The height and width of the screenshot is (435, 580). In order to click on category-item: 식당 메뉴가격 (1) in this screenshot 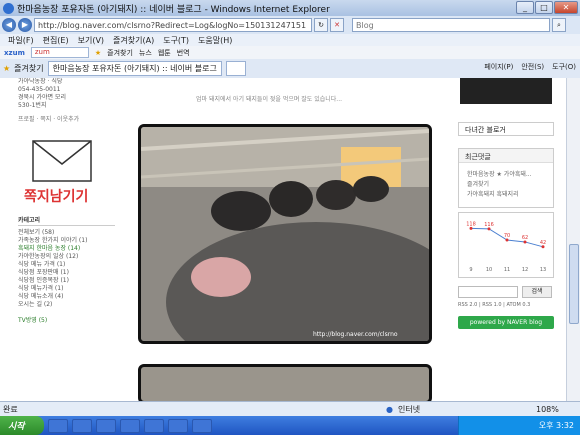, I will do `click(66, 289)`.